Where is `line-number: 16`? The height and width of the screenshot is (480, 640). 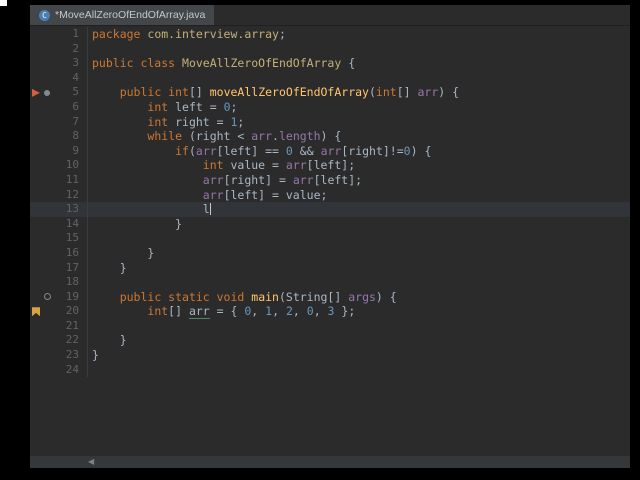
line-number: 16 is located at coordinates (72, 252).